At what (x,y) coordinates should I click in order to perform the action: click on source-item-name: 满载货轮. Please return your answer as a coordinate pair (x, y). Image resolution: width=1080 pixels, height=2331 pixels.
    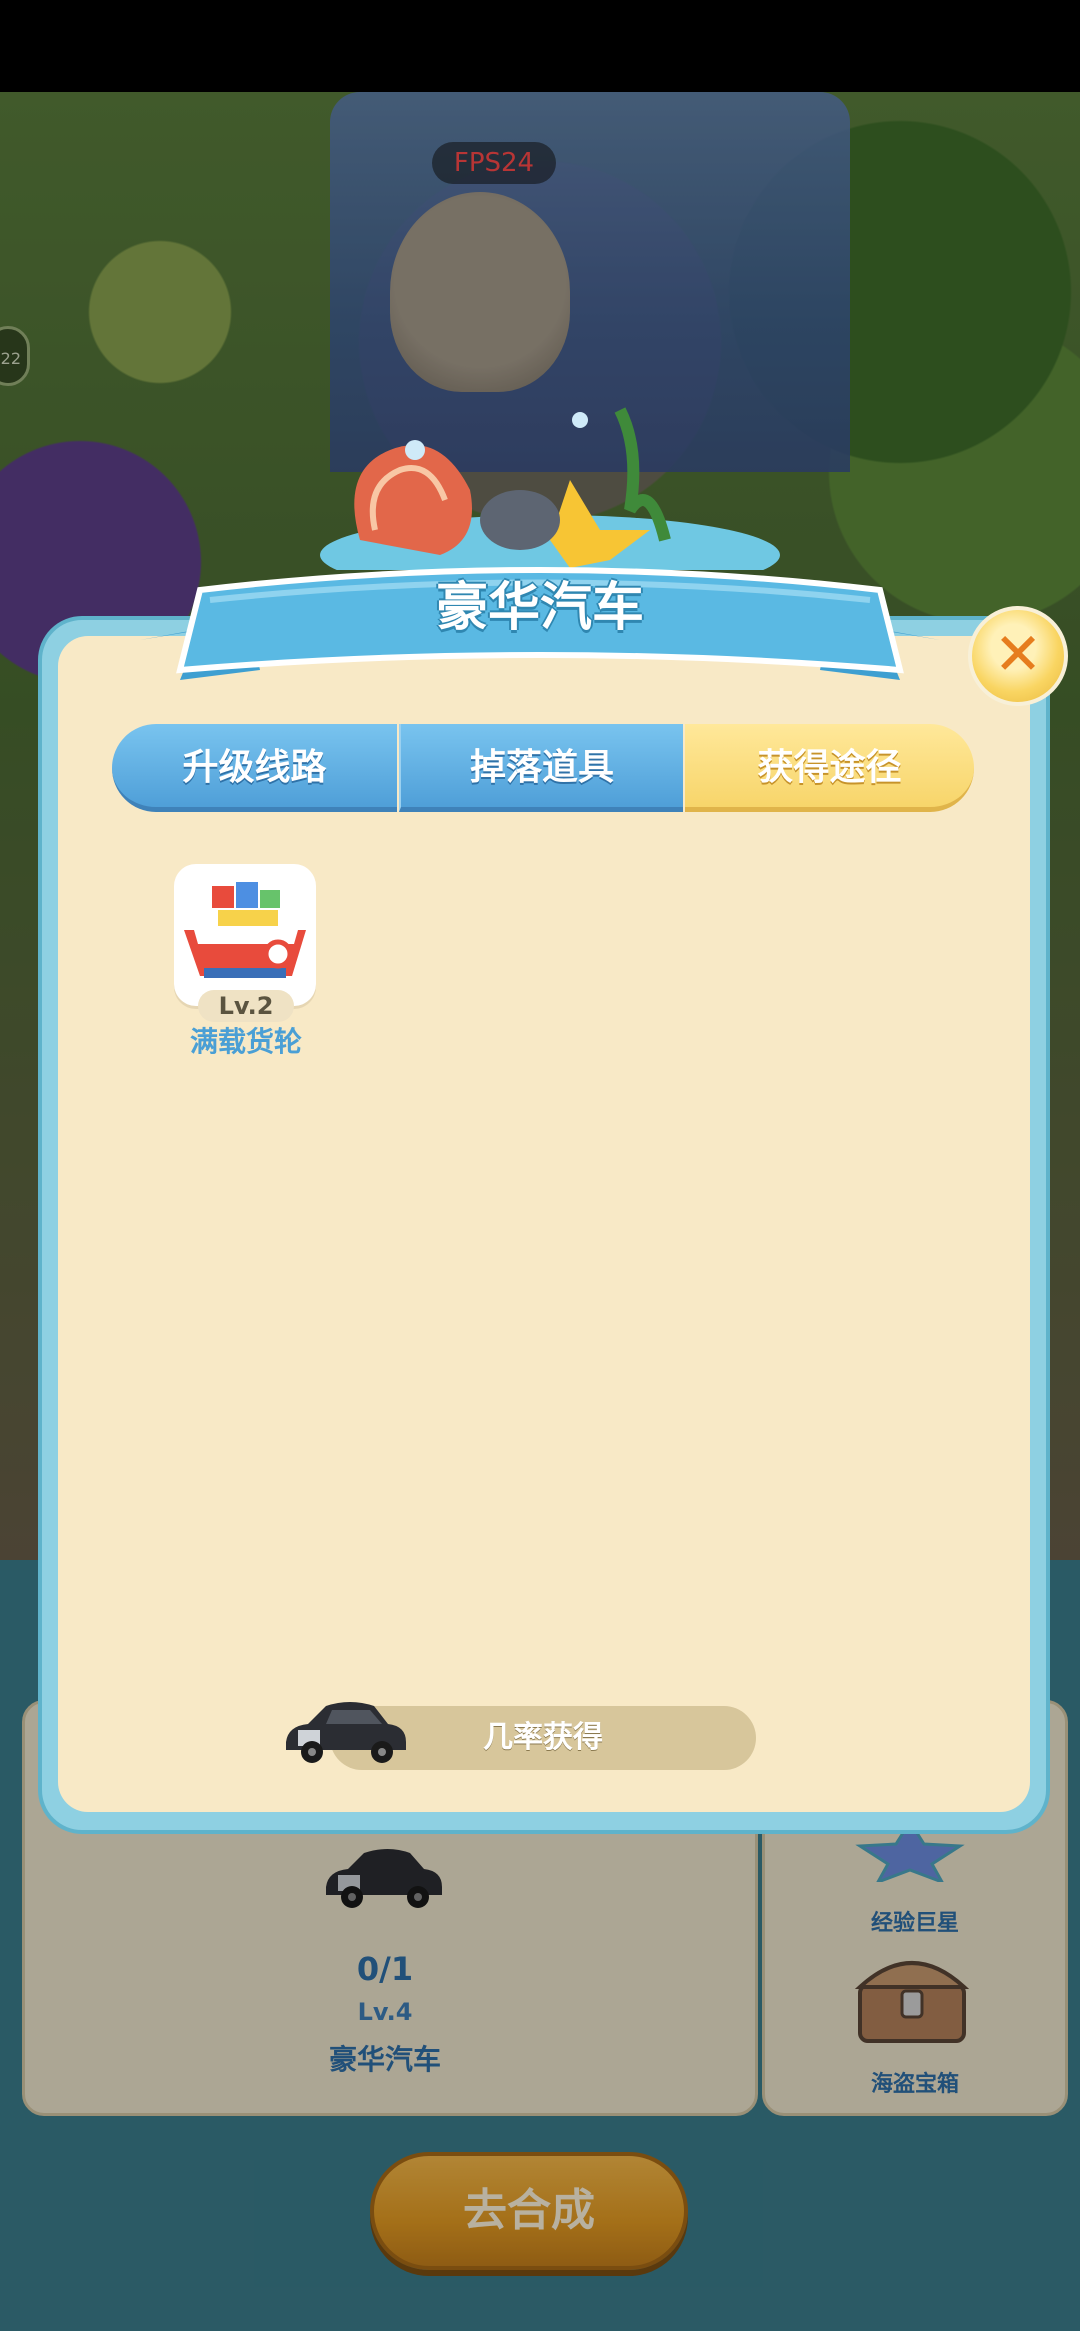
    Looking at the image, I should click on (245, 1041).